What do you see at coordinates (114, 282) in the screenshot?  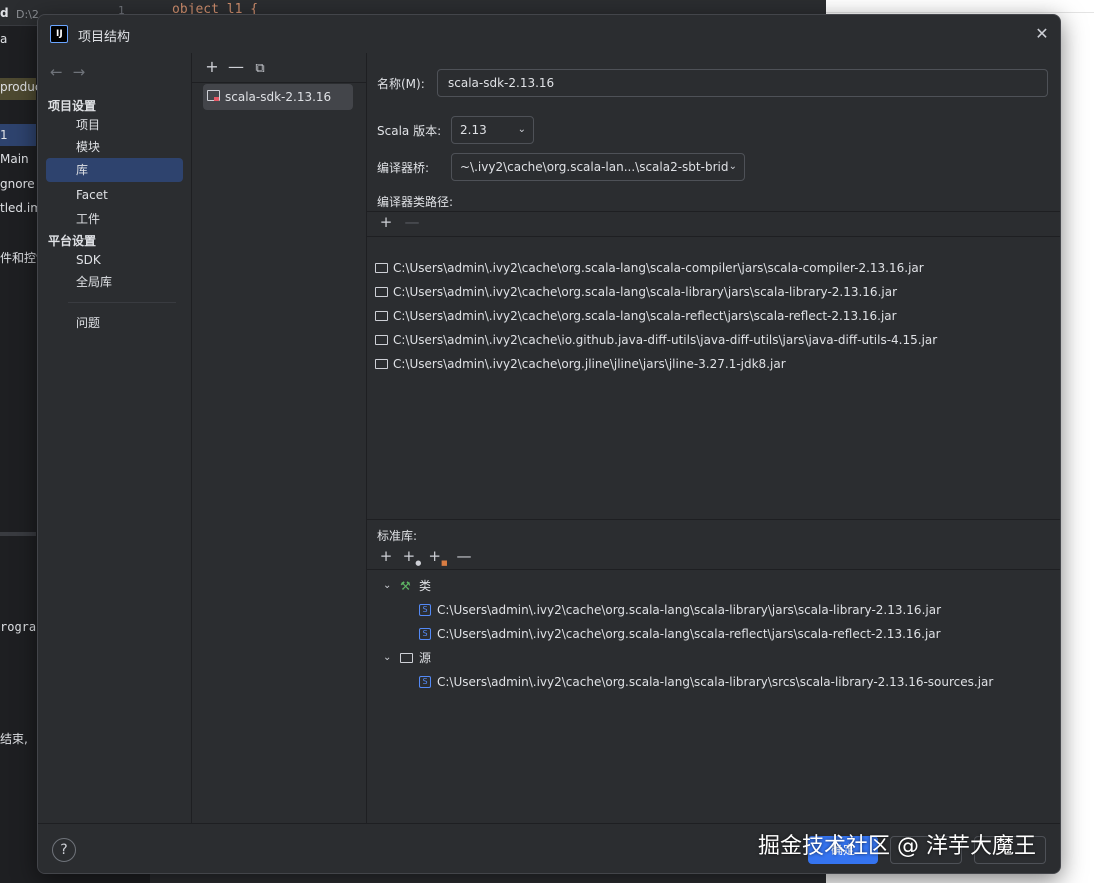 I see `nav-item-global-libraries: 全局库` at bounding box center [114, 282].